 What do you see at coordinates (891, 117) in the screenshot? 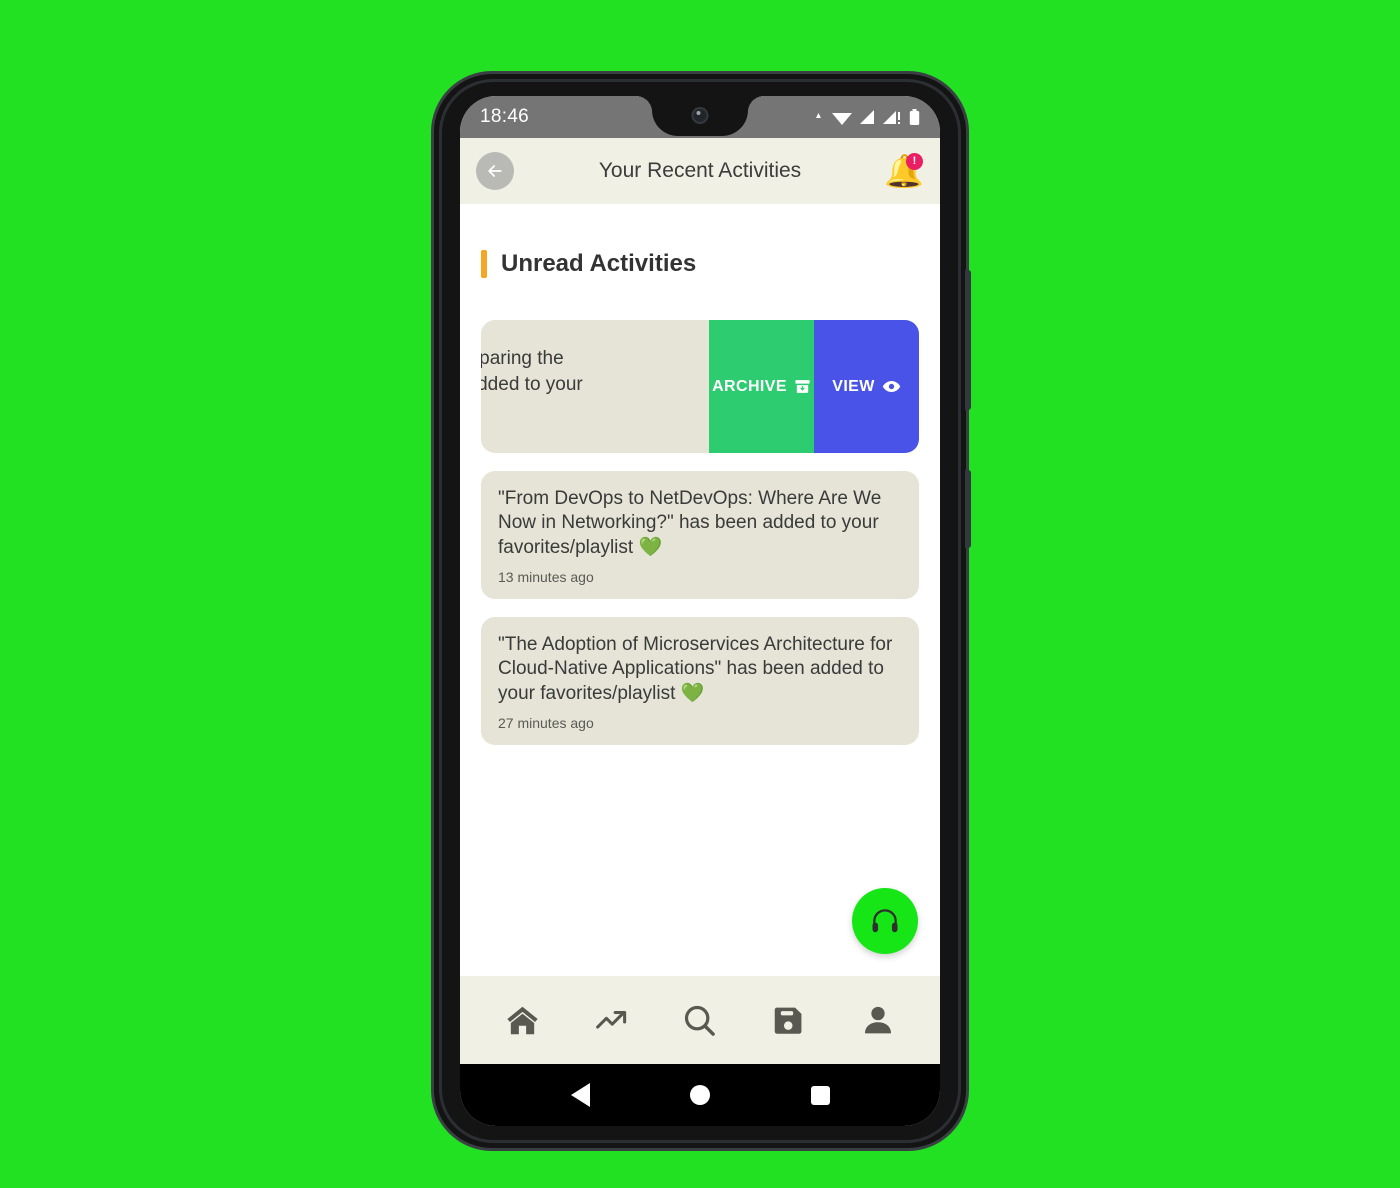
I see `signal-alert-icon` at bounding box center [891, 117].